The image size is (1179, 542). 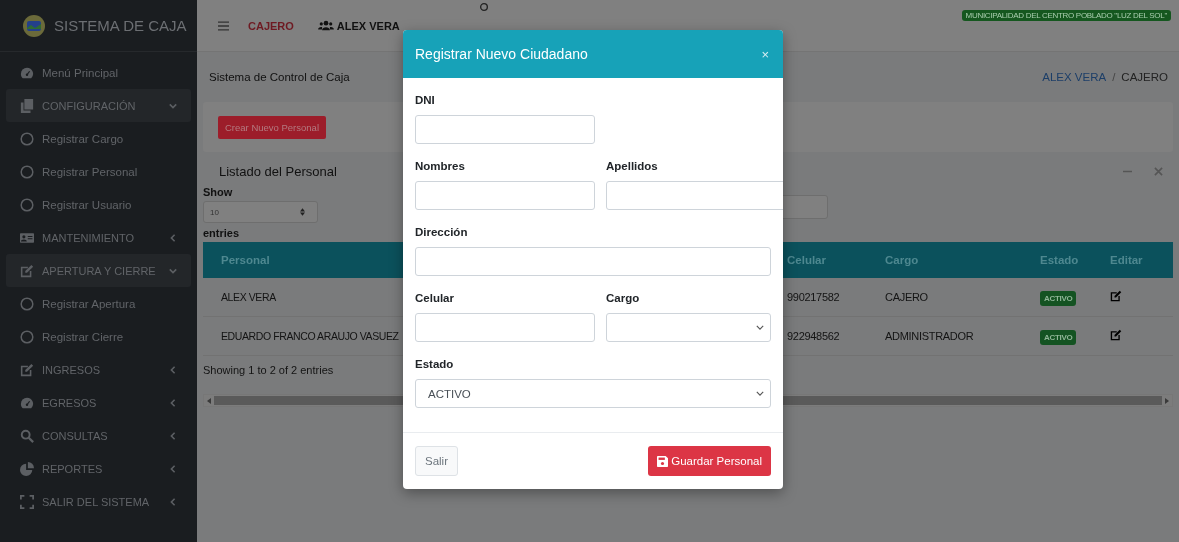 I want to click on scroll-left-icon, so click(x=209, y=400).